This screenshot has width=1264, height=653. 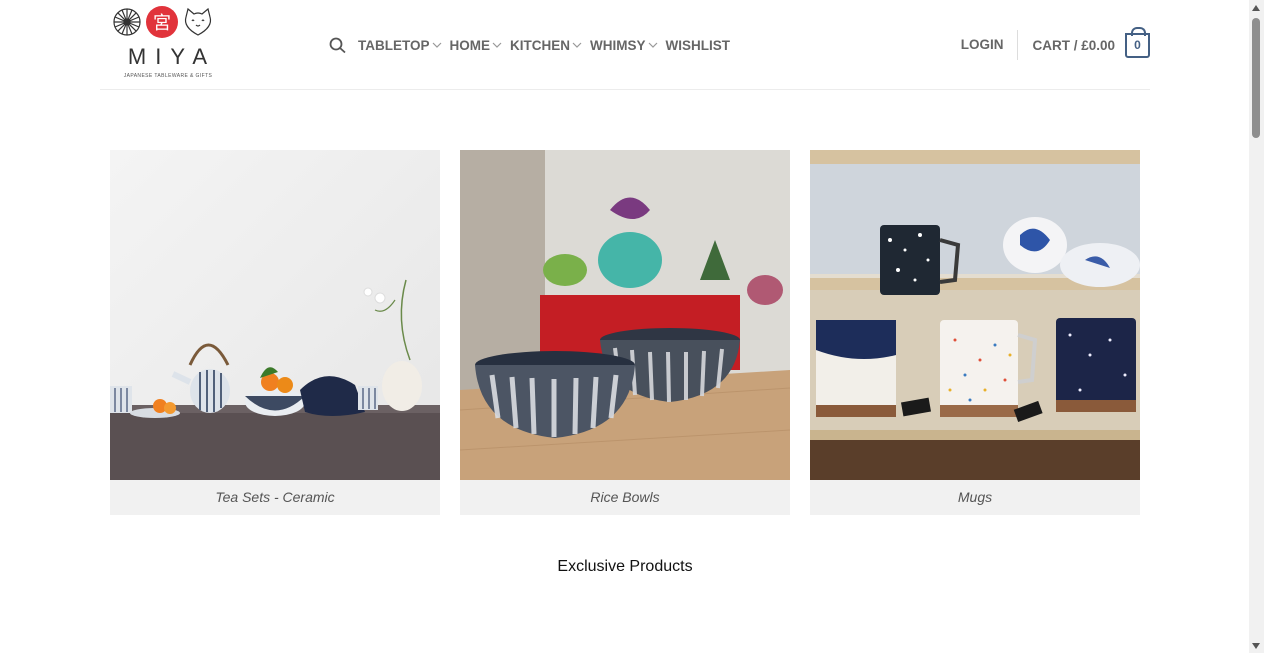 I want to click on nav-item-label: KITCHEN, so click(x=540, y=45).